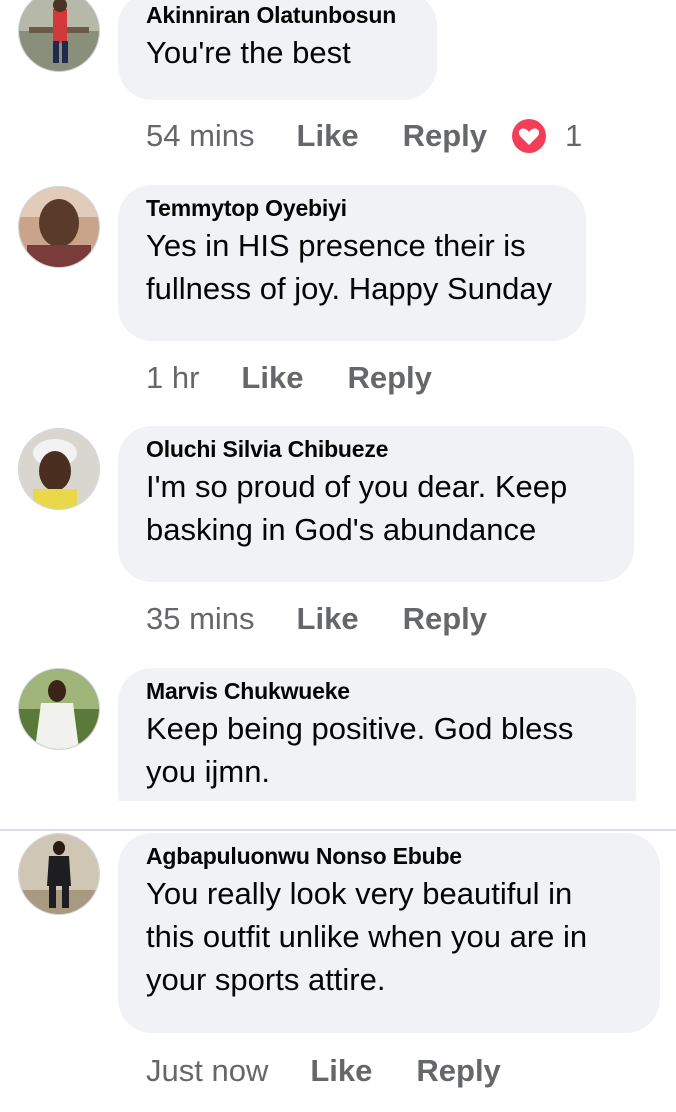 Image resolution: width=676 pixels, height=1112 pixels. Describe the element at coordinates (360, 728) in the screenshot. I see `comment-text-line: Keep being positive. God bless` at that location.